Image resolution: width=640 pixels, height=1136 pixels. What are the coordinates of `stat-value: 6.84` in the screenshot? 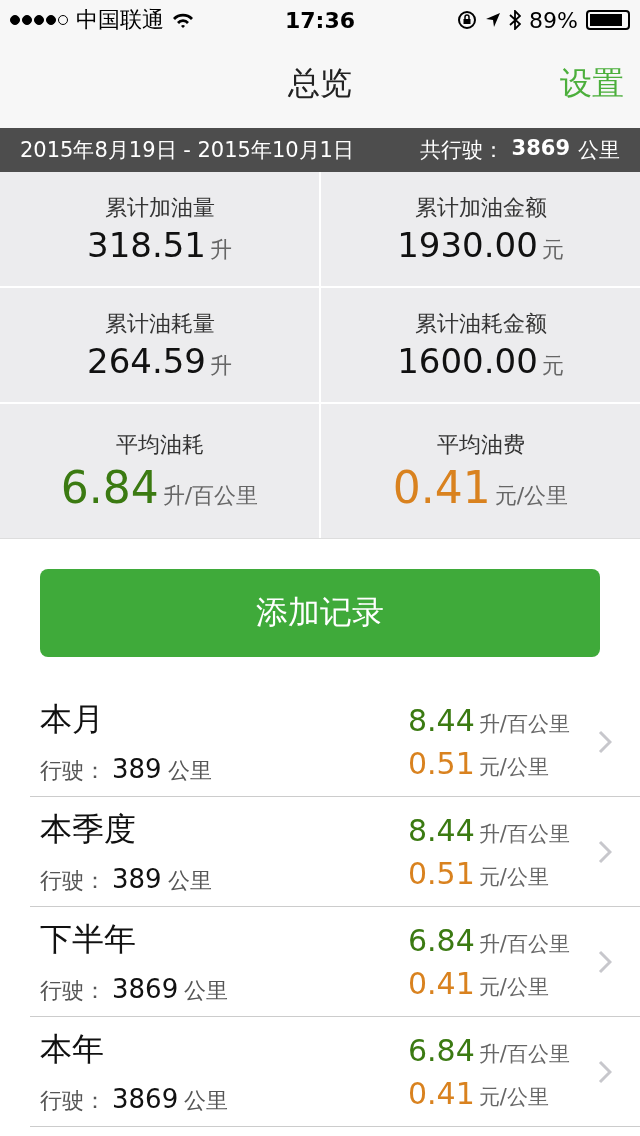 It's located at (109, 487).